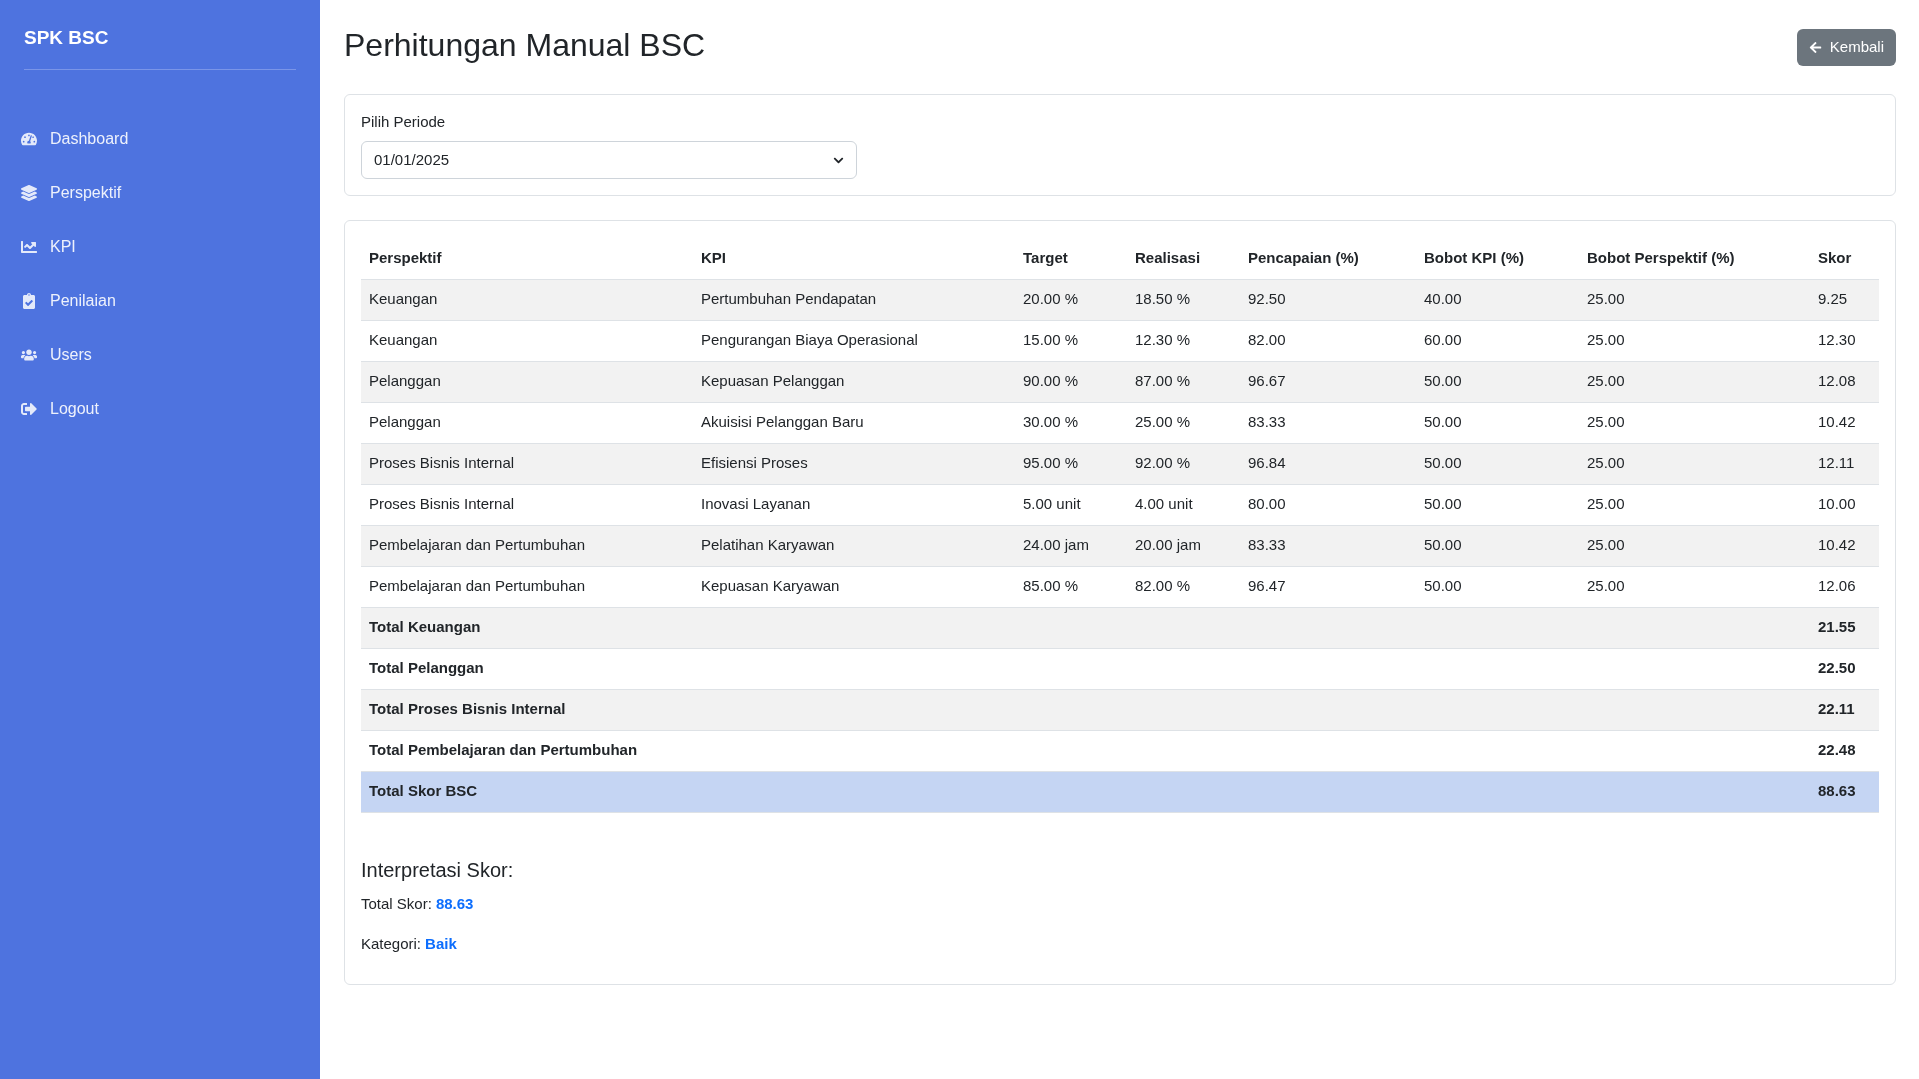 This screenshot has height=1079, width=1919. Describe the element at coordinates (1328, 504) in the screenshot. I see `table-cell: 80.00` at that location.